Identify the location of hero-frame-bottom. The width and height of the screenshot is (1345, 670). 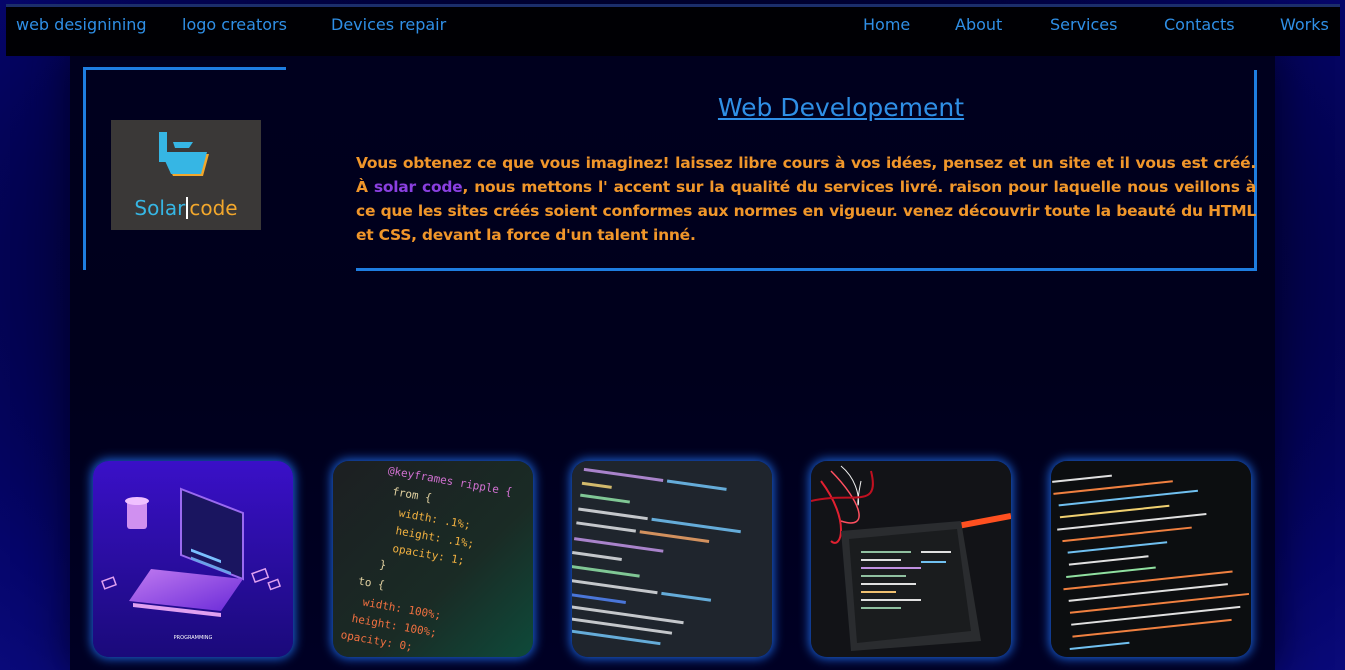
(806, 269).